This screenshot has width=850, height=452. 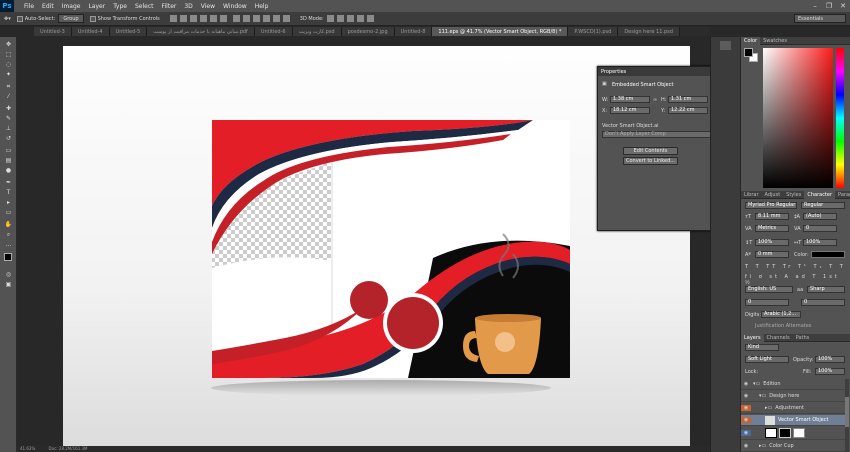 What do you see at coordinates (8, 257) in the screenshot?
I see `foreground-color-swatch` at bounding box center [8, 257].